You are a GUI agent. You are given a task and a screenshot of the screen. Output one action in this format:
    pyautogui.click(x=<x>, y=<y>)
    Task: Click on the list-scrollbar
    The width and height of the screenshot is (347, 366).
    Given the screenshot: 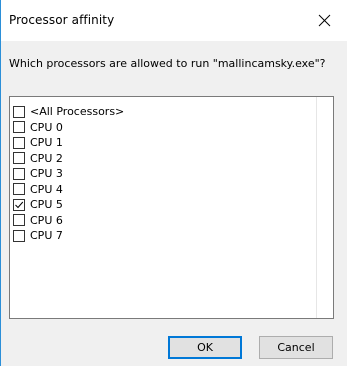 What is the action you would take?
    pyautogui.click(x=324, y=207)
    